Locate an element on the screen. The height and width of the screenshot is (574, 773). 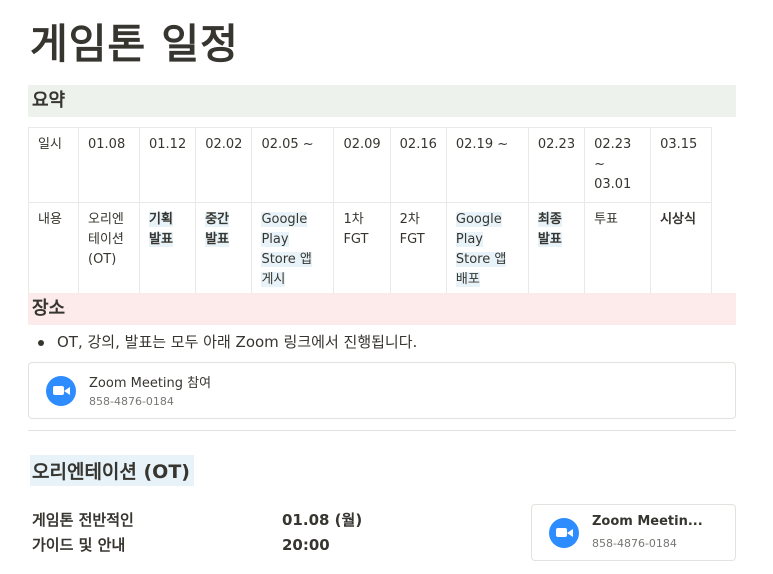
content-text: Google Play Store 앱 게시 is located at coordinates (286, 249).